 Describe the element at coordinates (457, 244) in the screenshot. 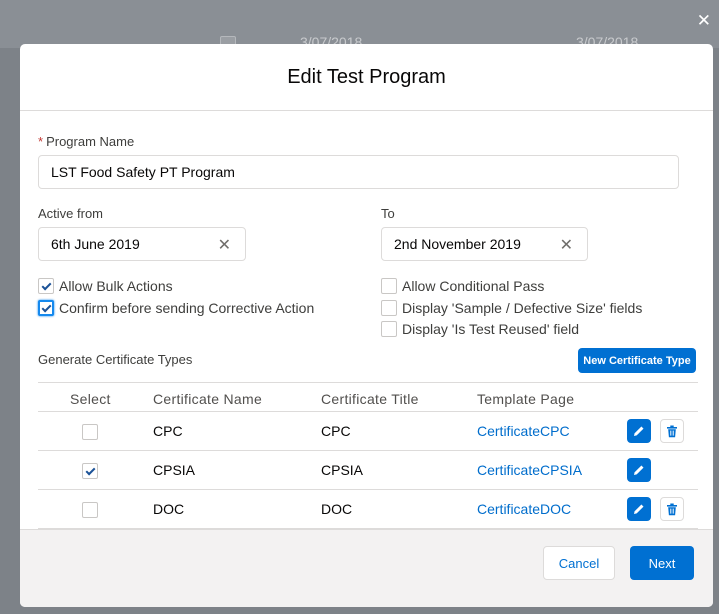

I see `active-to-value: 2nd November 2019` at that location.